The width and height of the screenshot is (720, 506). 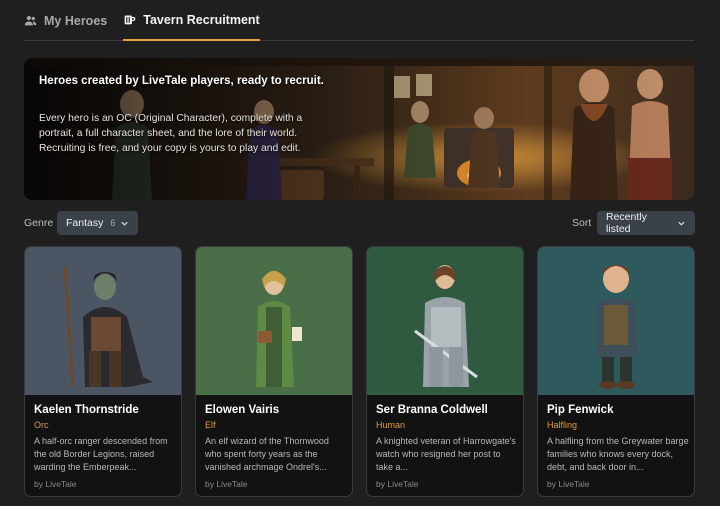 What do you see at coordinates (39, 223) in the screenshot?
I see `genre-label: Genre` at bounding box center [39, 223].